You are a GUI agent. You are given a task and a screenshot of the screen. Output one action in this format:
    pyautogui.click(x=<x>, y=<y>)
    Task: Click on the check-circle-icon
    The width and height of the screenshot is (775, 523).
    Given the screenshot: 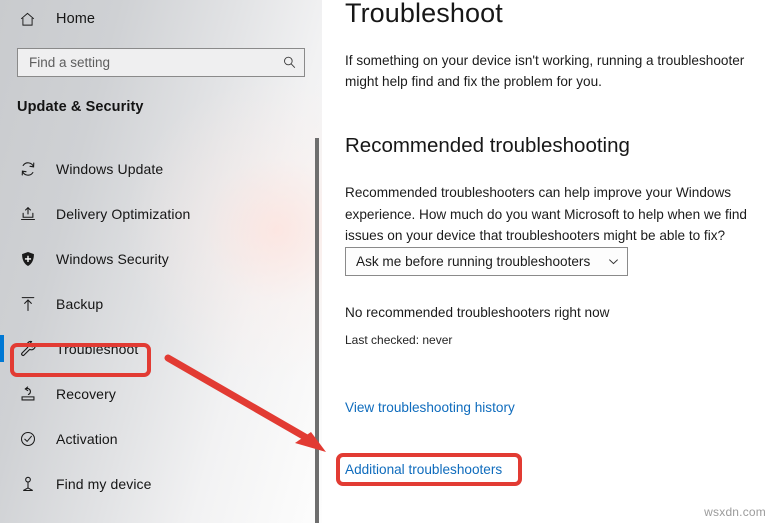 What is the action you would take?
    pyautogui.click(x=28, y=439)
    